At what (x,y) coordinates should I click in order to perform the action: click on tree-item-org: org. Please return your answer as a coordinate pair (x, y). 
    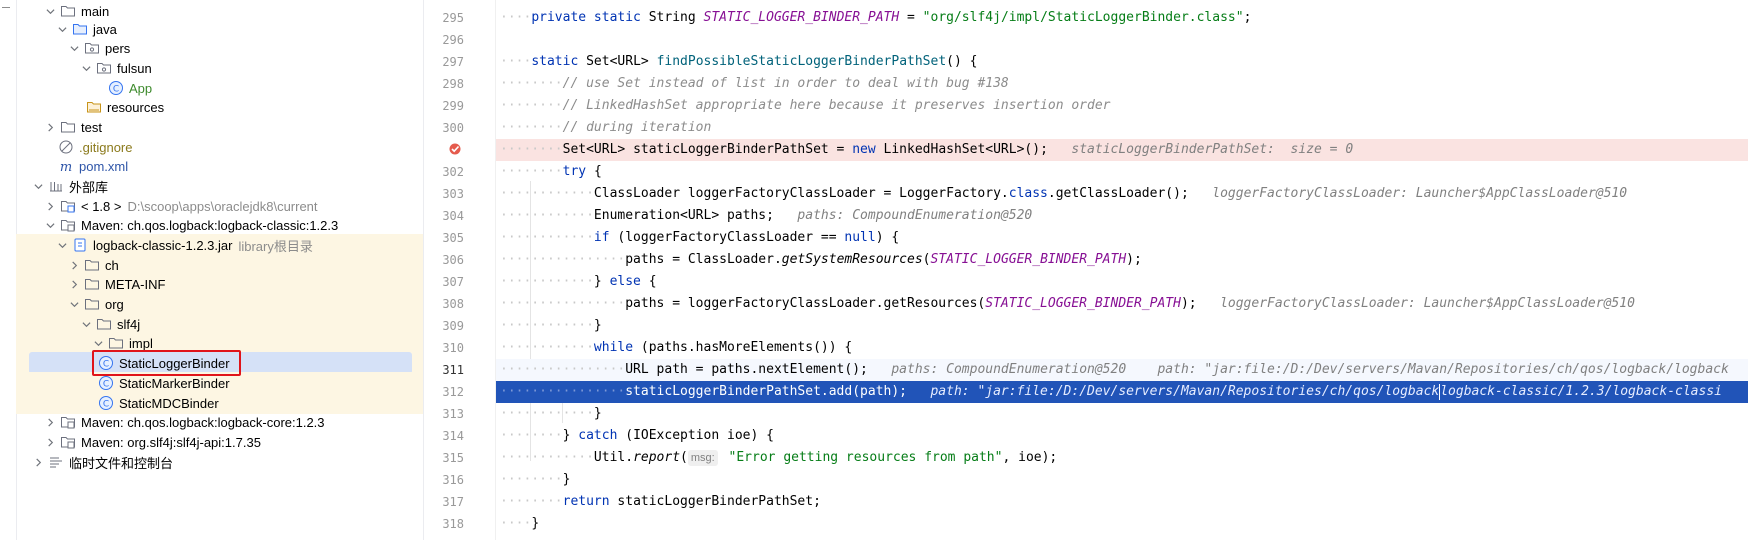
    Looking at the image, I should click on (219, 304).